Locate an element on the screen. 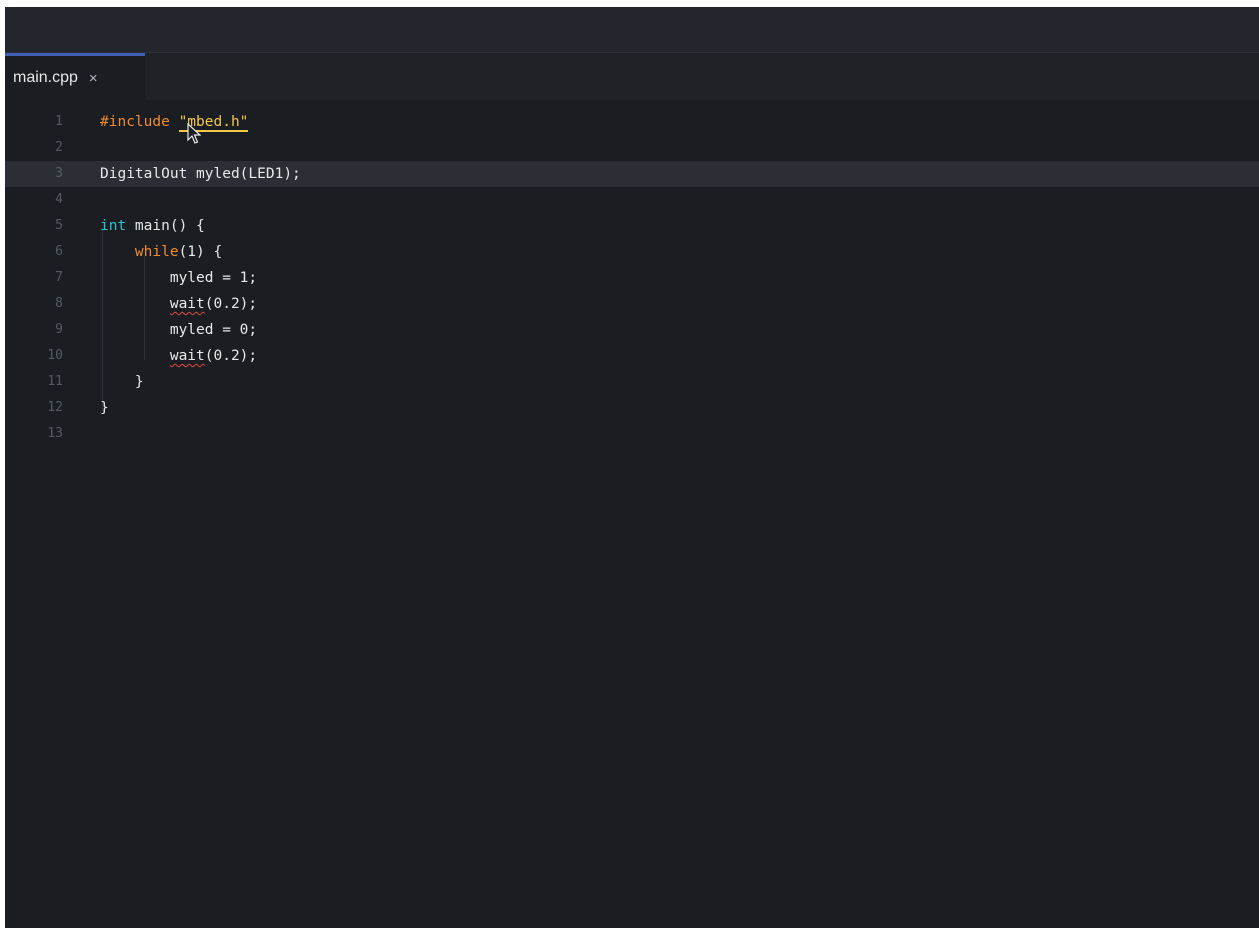  line-number: 10 is located at coordinates (55, 355).